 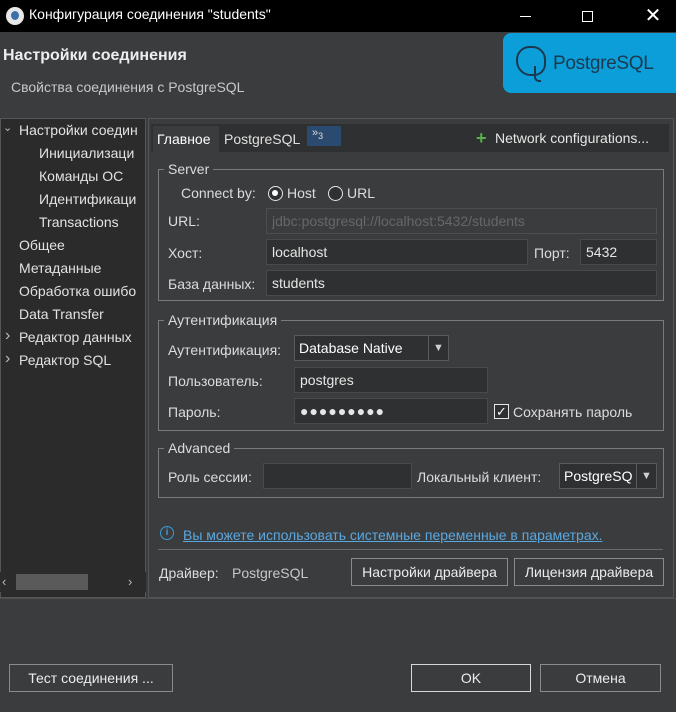 I want to click on tree-item-sql-editor: Редактор SQL, so click(x=65, y=360).